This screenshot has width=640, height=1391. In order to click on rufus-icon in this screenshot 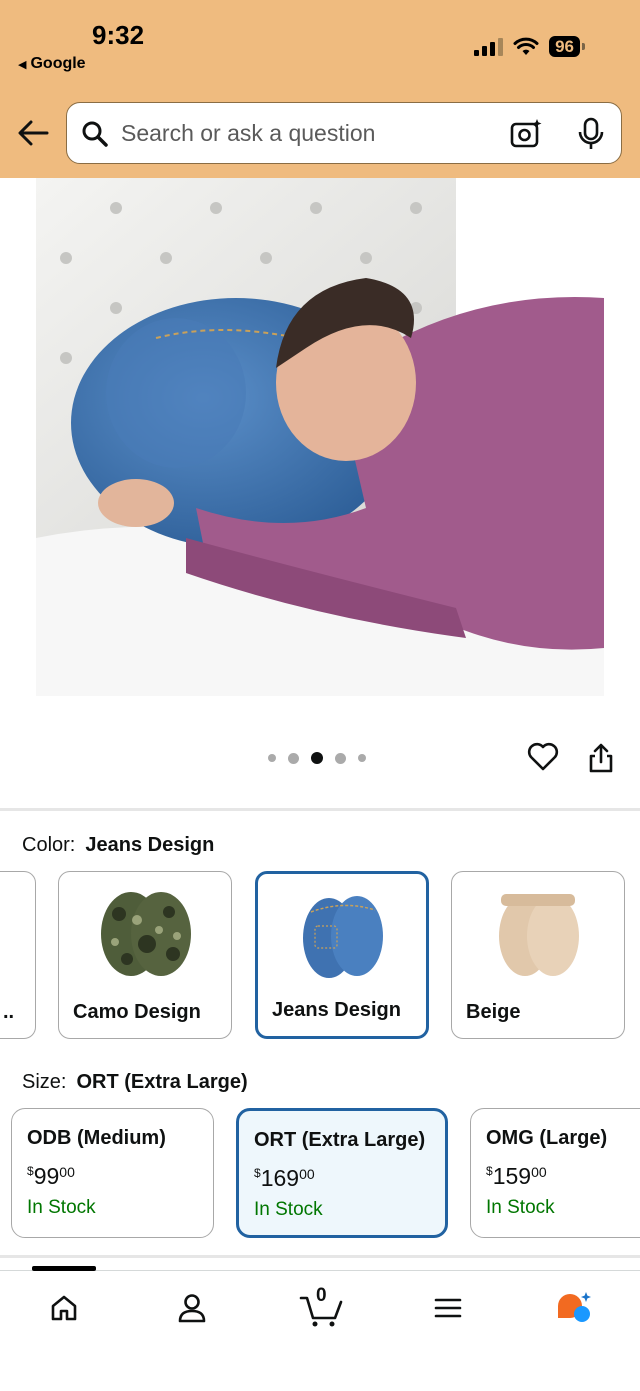, I will do `click(574, 1307)`.